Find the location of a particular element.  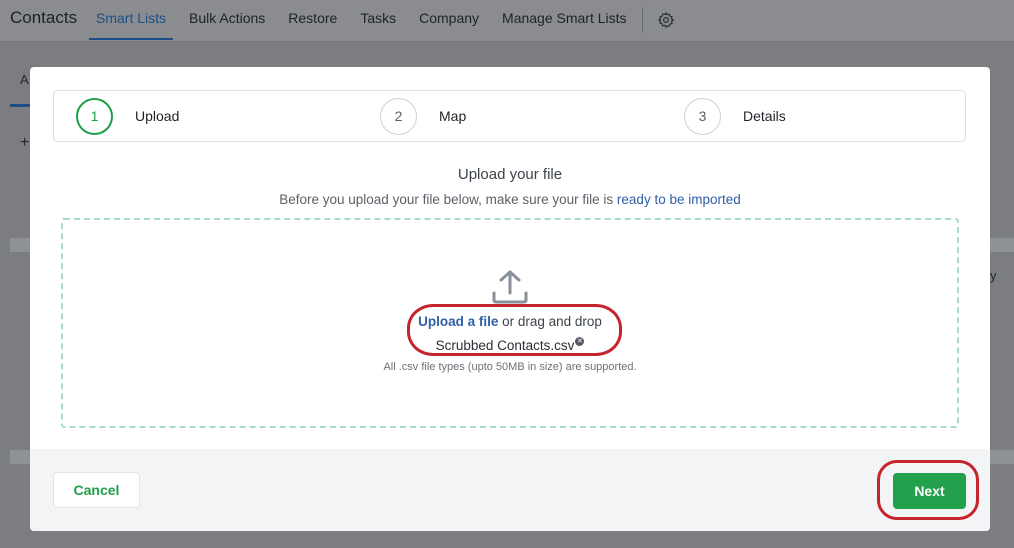

gear-icon is located at coordinates (666, 20).